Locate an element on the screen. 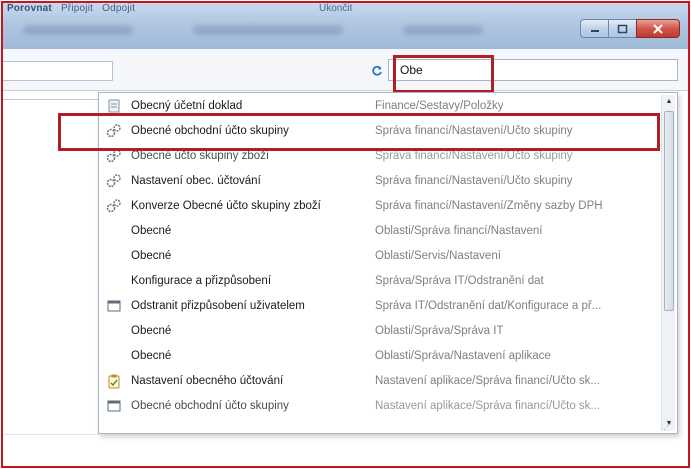 Image resolution: width=691 pixels, height=469 pixels. menu-item-connect: Připojit is located at coordinates (77, 8).